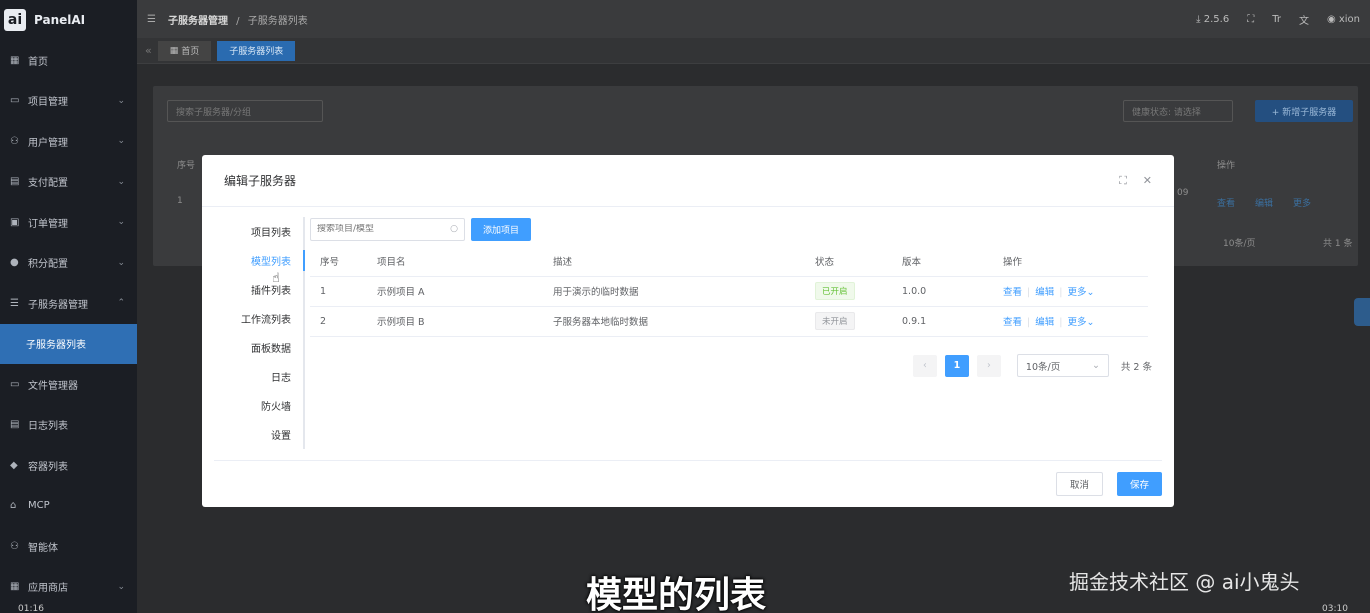 This screenshot has width=1370, height=613. I want to click on sidebar-item-app-store: ▦ 应用商店 ⌄, so click(68, 587).